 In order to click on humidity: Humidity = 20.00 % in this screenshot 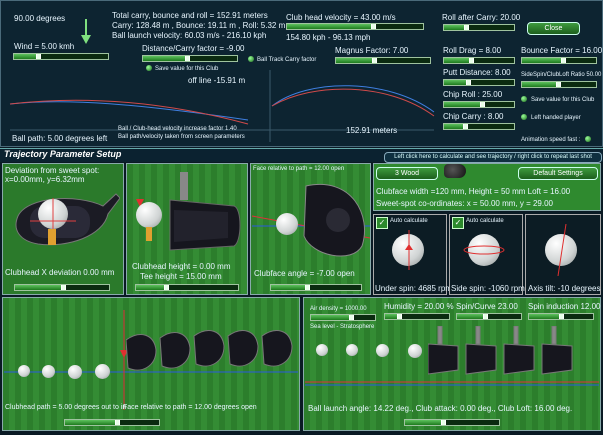, I will do `click(419, 306)`.